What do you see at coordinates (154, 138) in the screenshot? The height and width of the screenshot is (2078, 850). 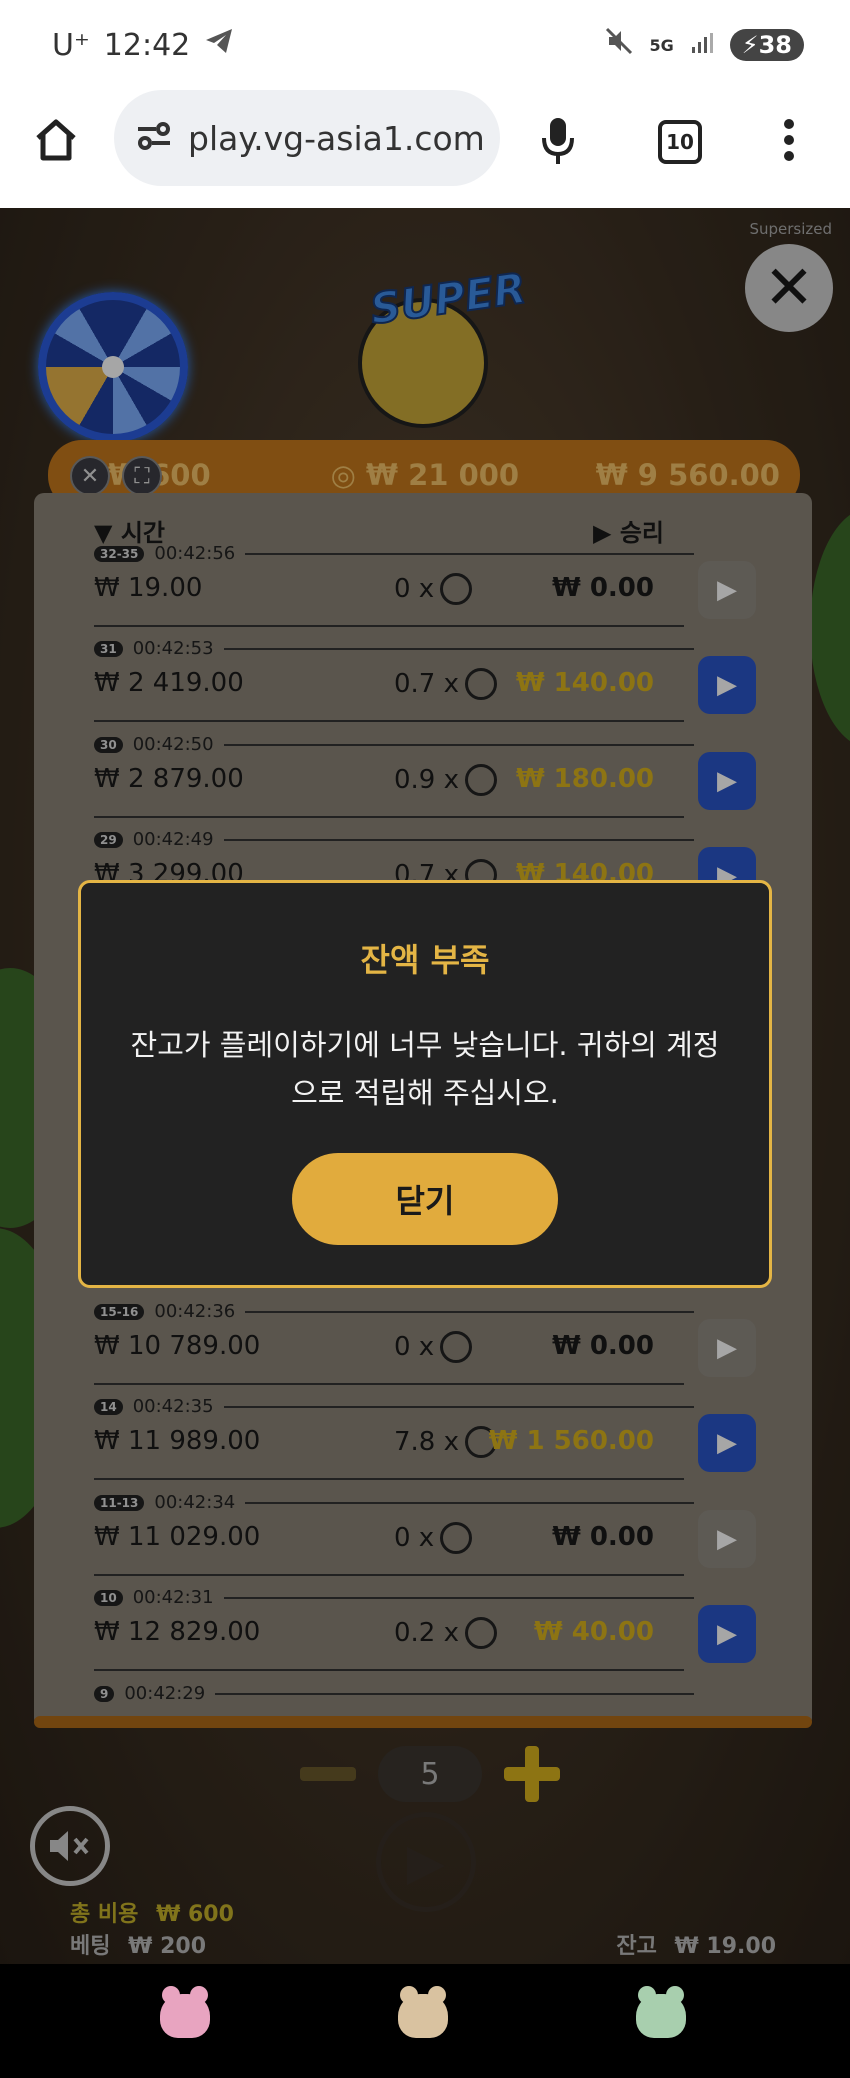 I see `site-settings-icon` at bounding box center [154, 138].